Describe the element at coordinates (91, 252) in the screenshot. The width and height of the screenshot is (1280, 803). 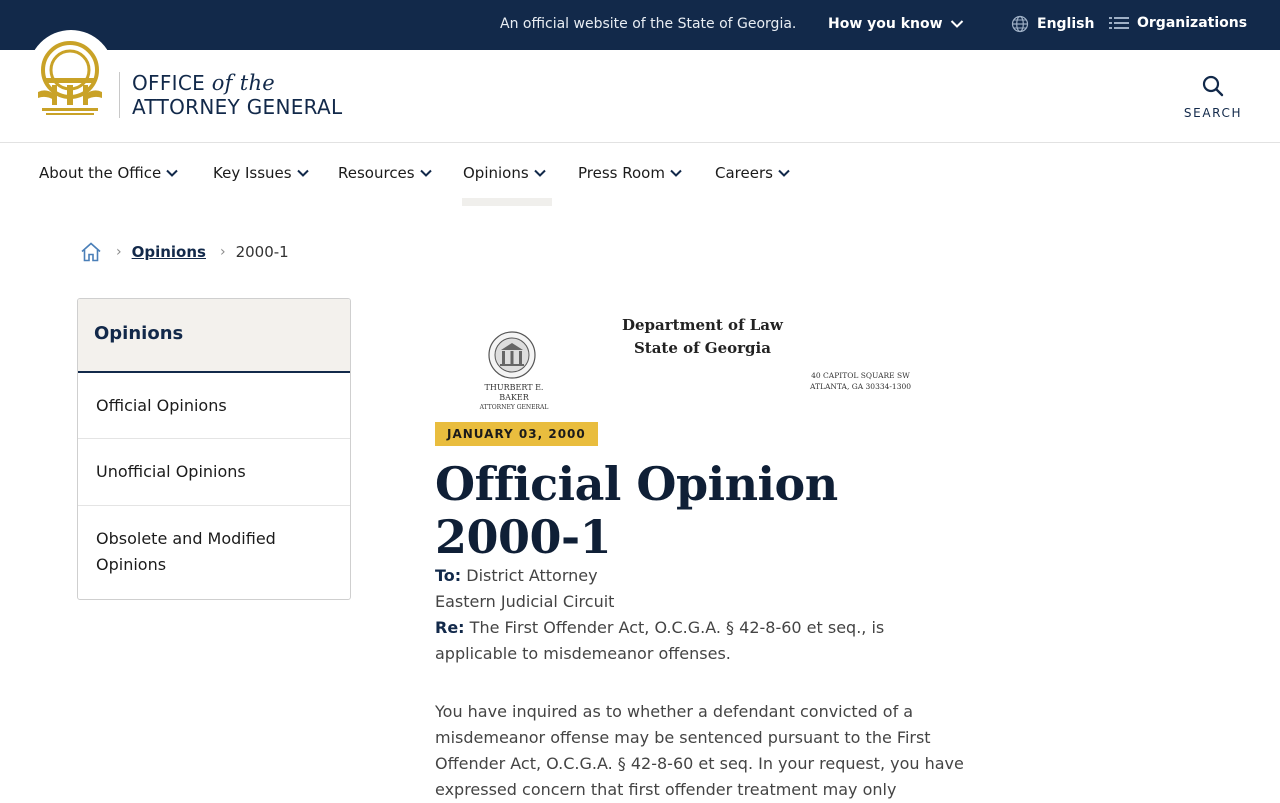
I see `home-icon` at that location.